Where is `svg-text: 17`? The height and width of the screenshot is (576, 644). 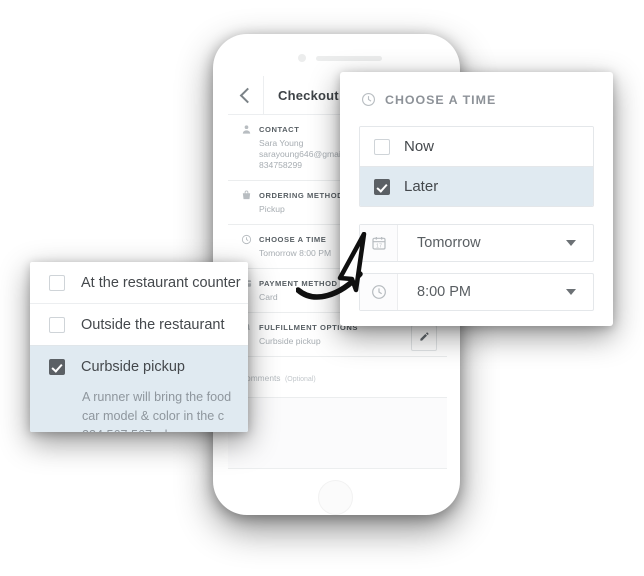
svg-text: 17 is located at coordinates (379, 246).